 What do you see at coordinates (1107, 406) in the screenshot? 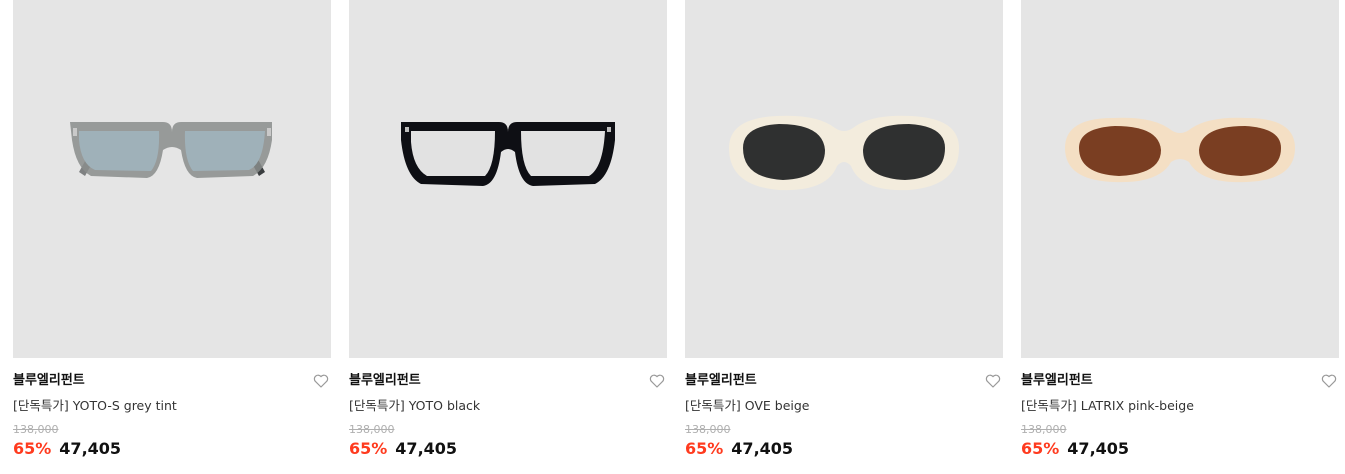
I see `product-name: [단독특가] LATRIX pink-beige` at bounding box center [1107, 406].